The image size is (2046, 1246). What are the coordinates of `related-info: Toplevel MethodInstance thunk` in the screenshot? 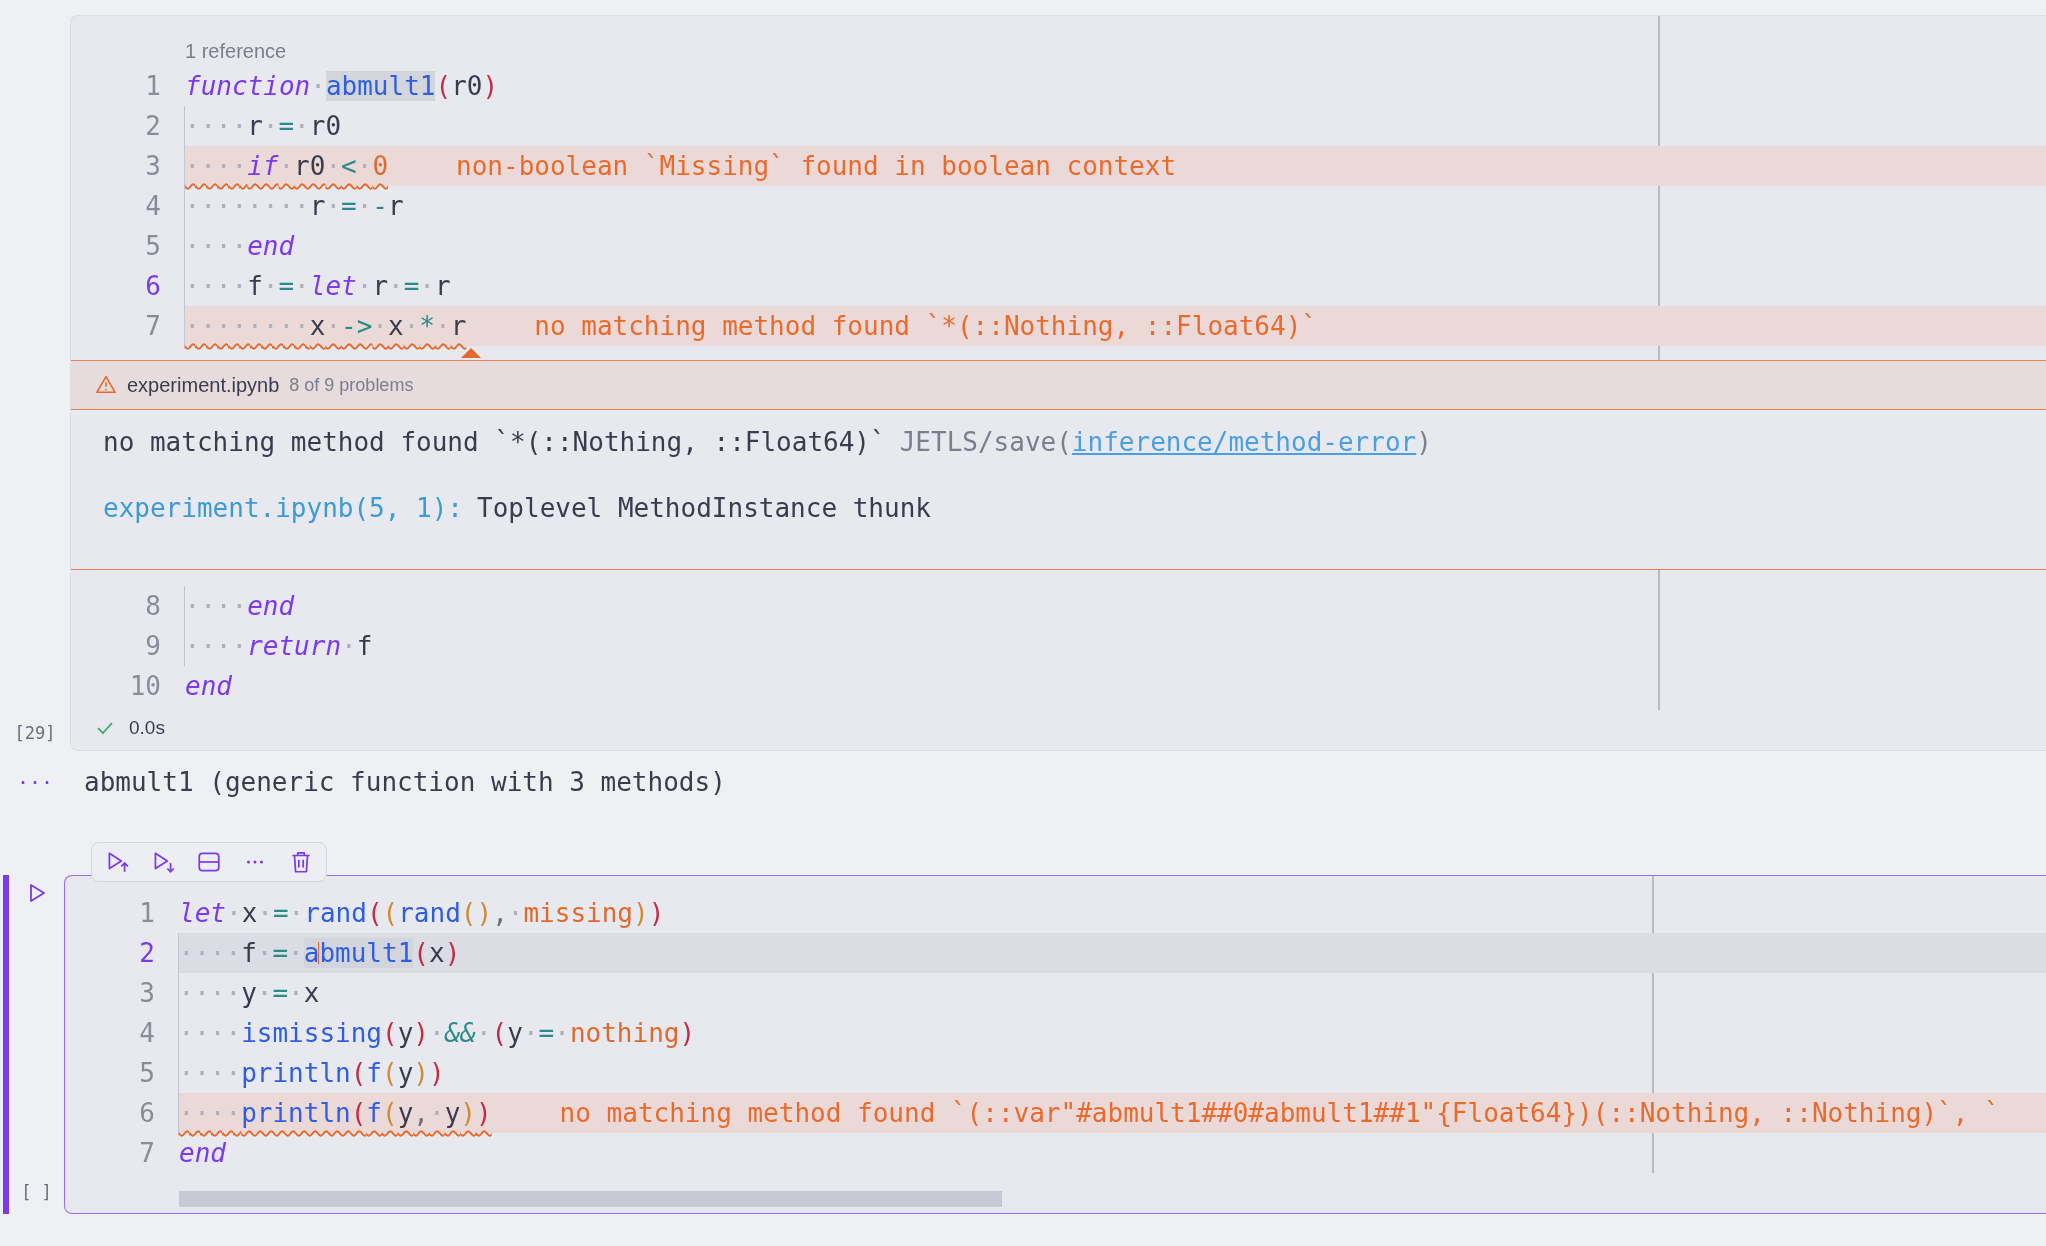 It's located at (704, 508).